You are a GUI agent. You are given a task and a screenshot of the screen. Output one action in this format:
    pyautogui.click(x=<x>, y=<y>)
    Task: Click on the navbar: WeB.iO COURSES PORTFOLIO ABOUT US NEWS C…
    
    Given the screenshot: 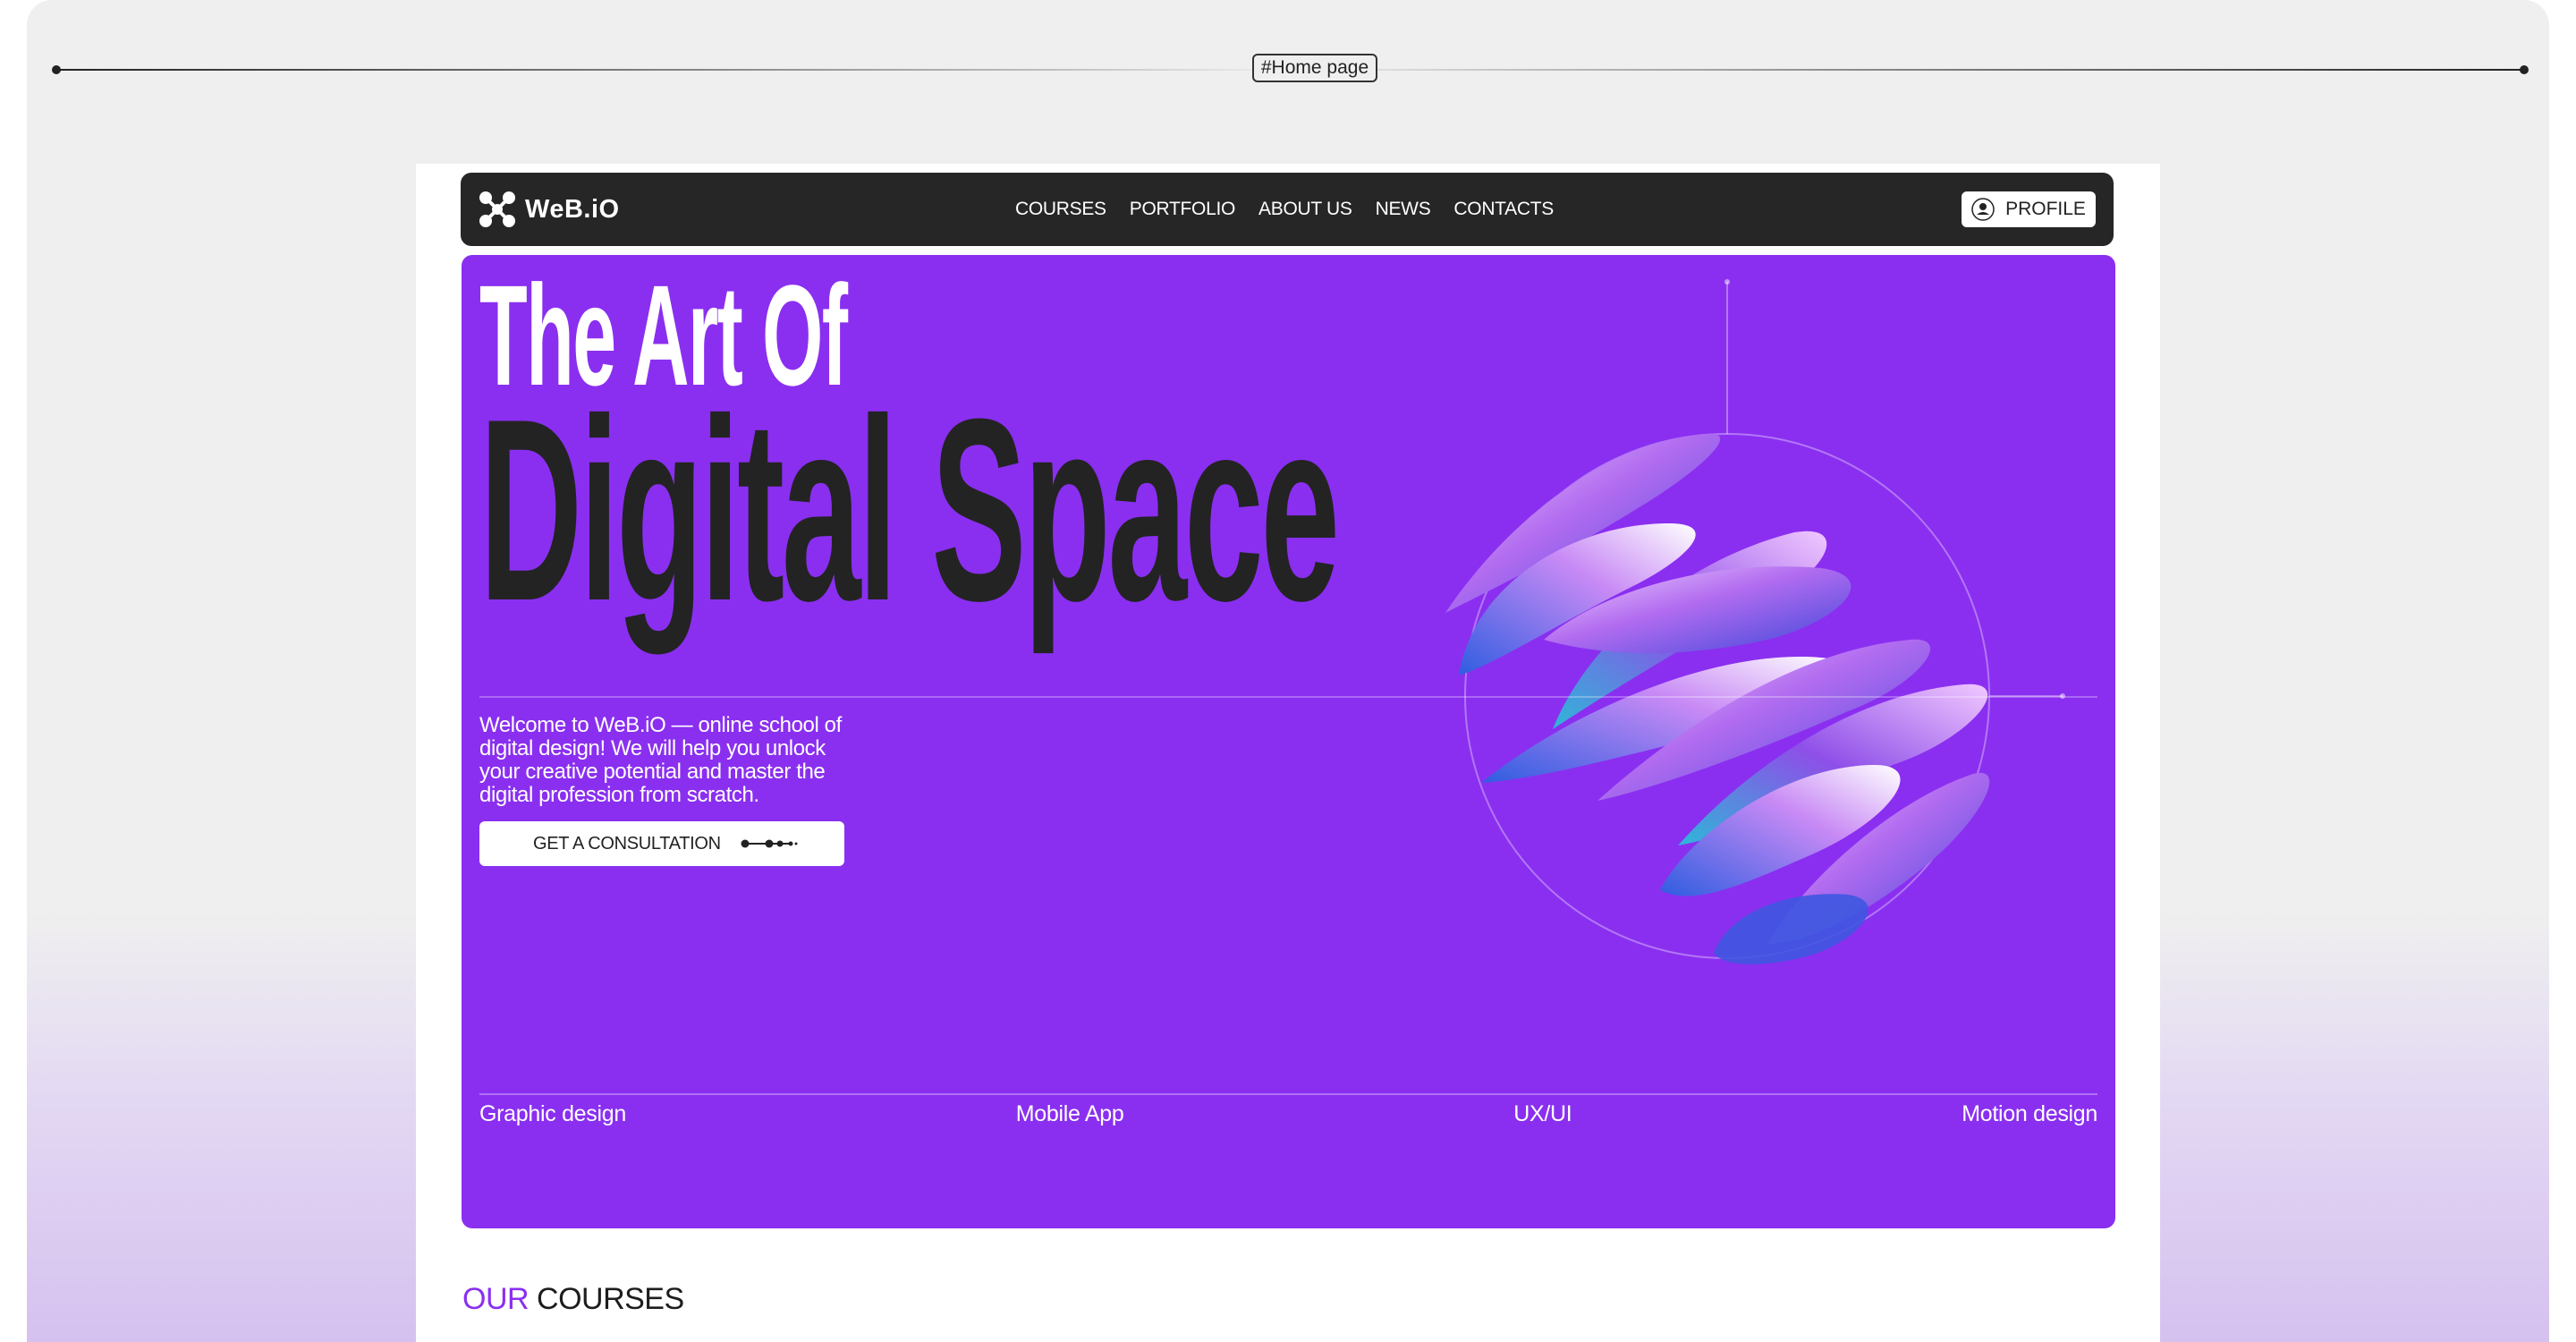 What is the action you would take?
    pyautogui.click(x=1287, y=210)
    